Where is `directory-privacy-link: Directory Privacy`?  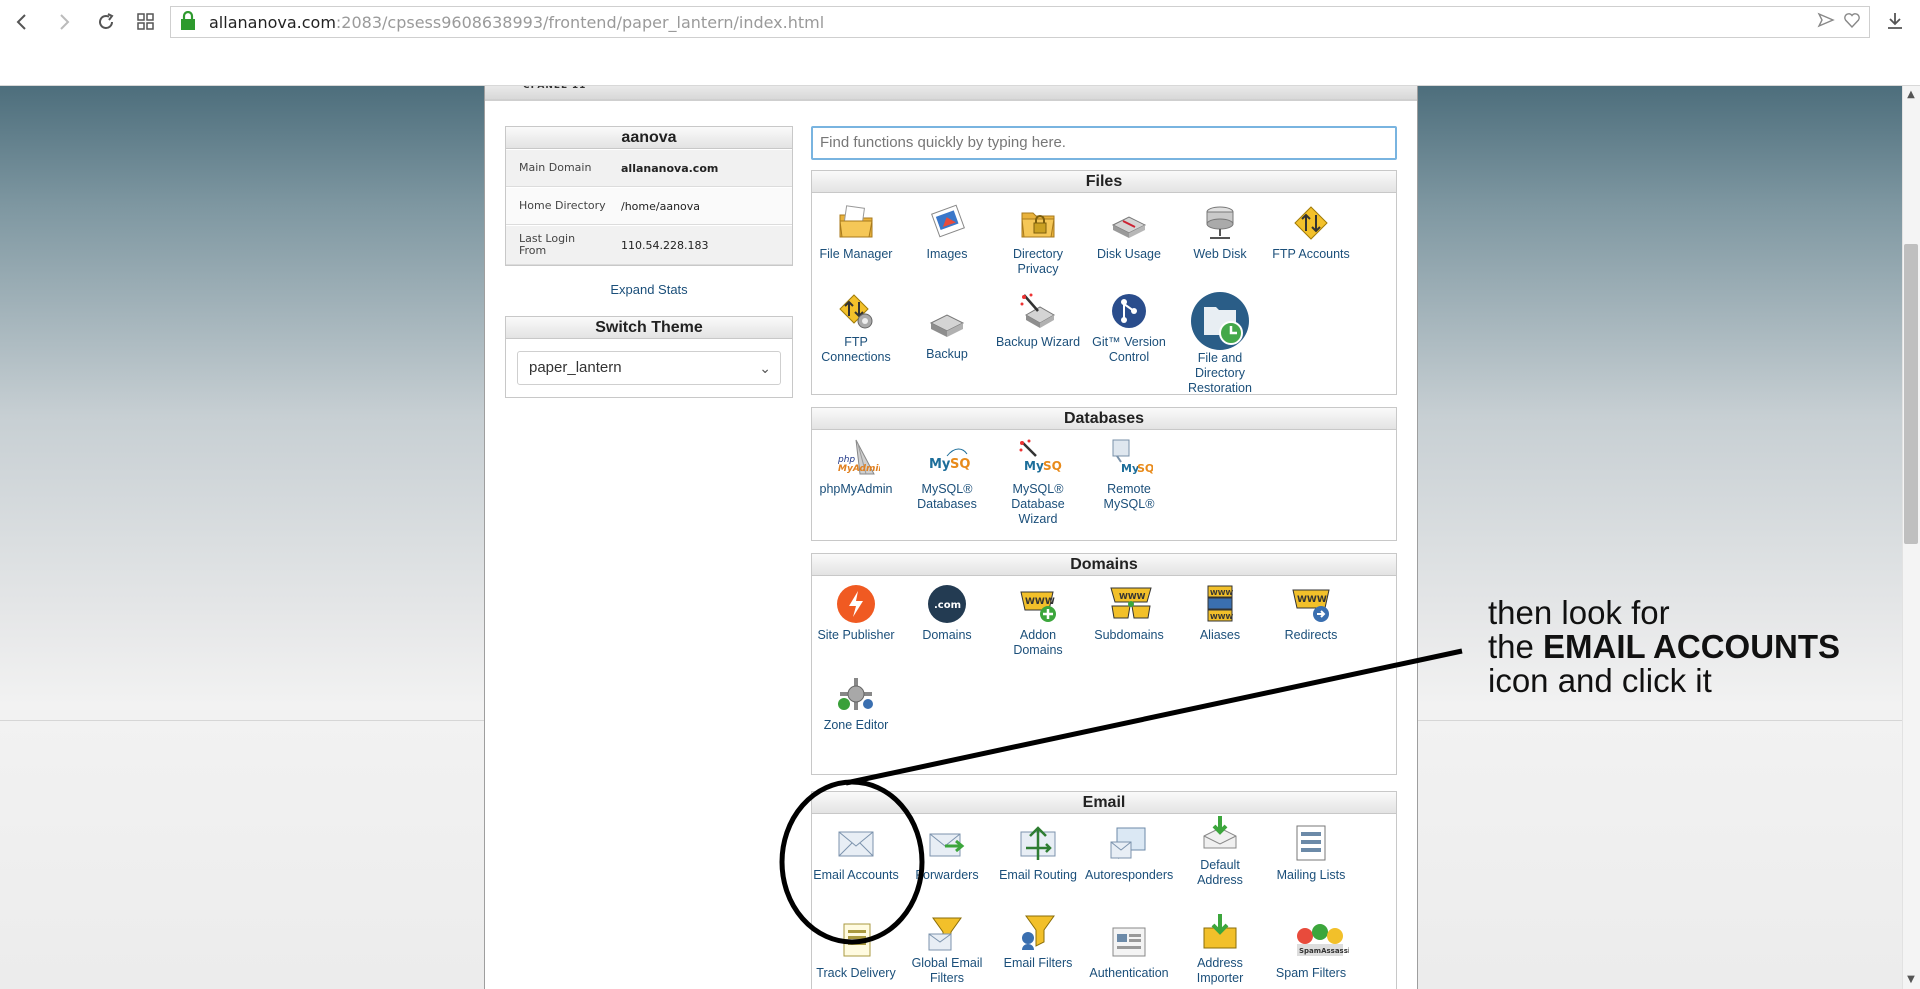
directory-privacy-link: Directory Privacy is located at coordinates (1038, 240).